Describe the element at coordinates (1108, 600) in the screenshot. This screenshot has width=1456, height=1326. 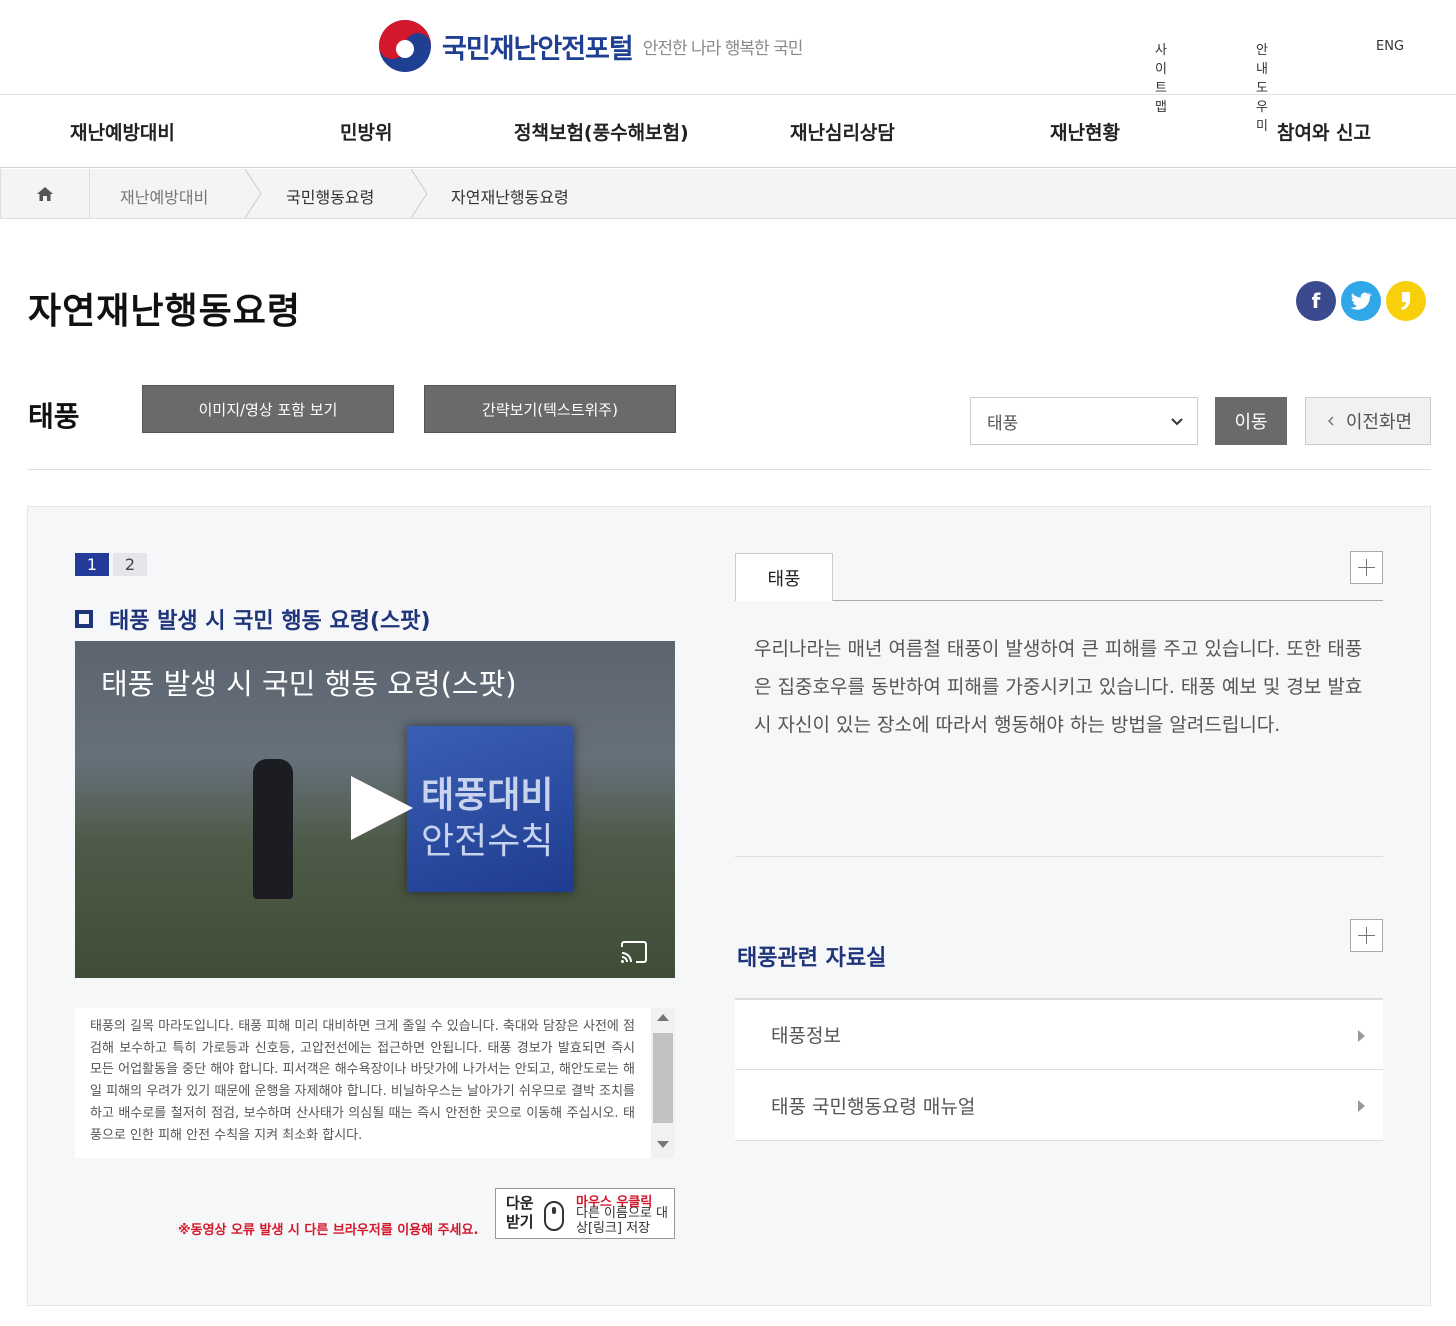
I see `tab-underline` at that location.